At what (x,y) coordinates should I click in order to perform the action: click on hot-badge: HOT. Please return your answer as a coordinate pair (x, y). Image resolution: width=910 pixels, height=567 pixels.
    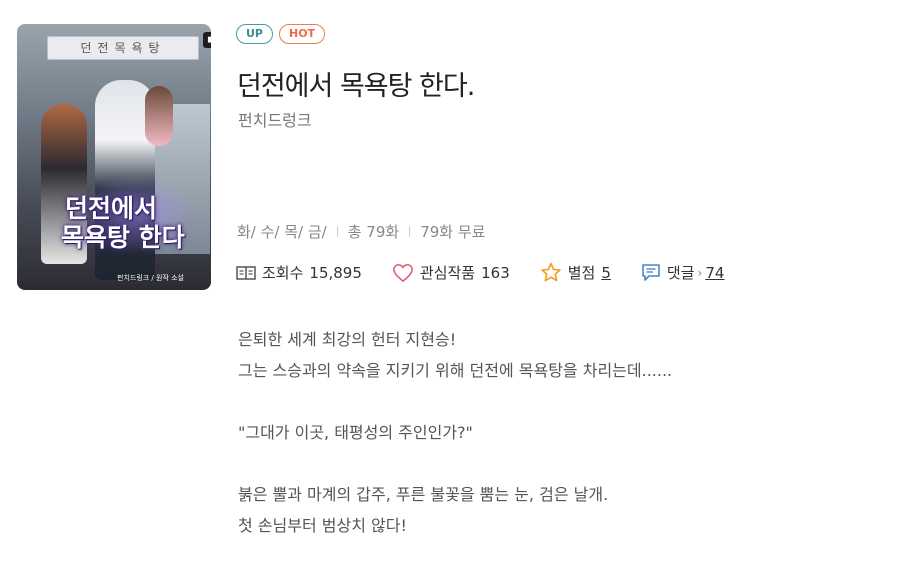
    Looking at the image, I should click on (302, 34).